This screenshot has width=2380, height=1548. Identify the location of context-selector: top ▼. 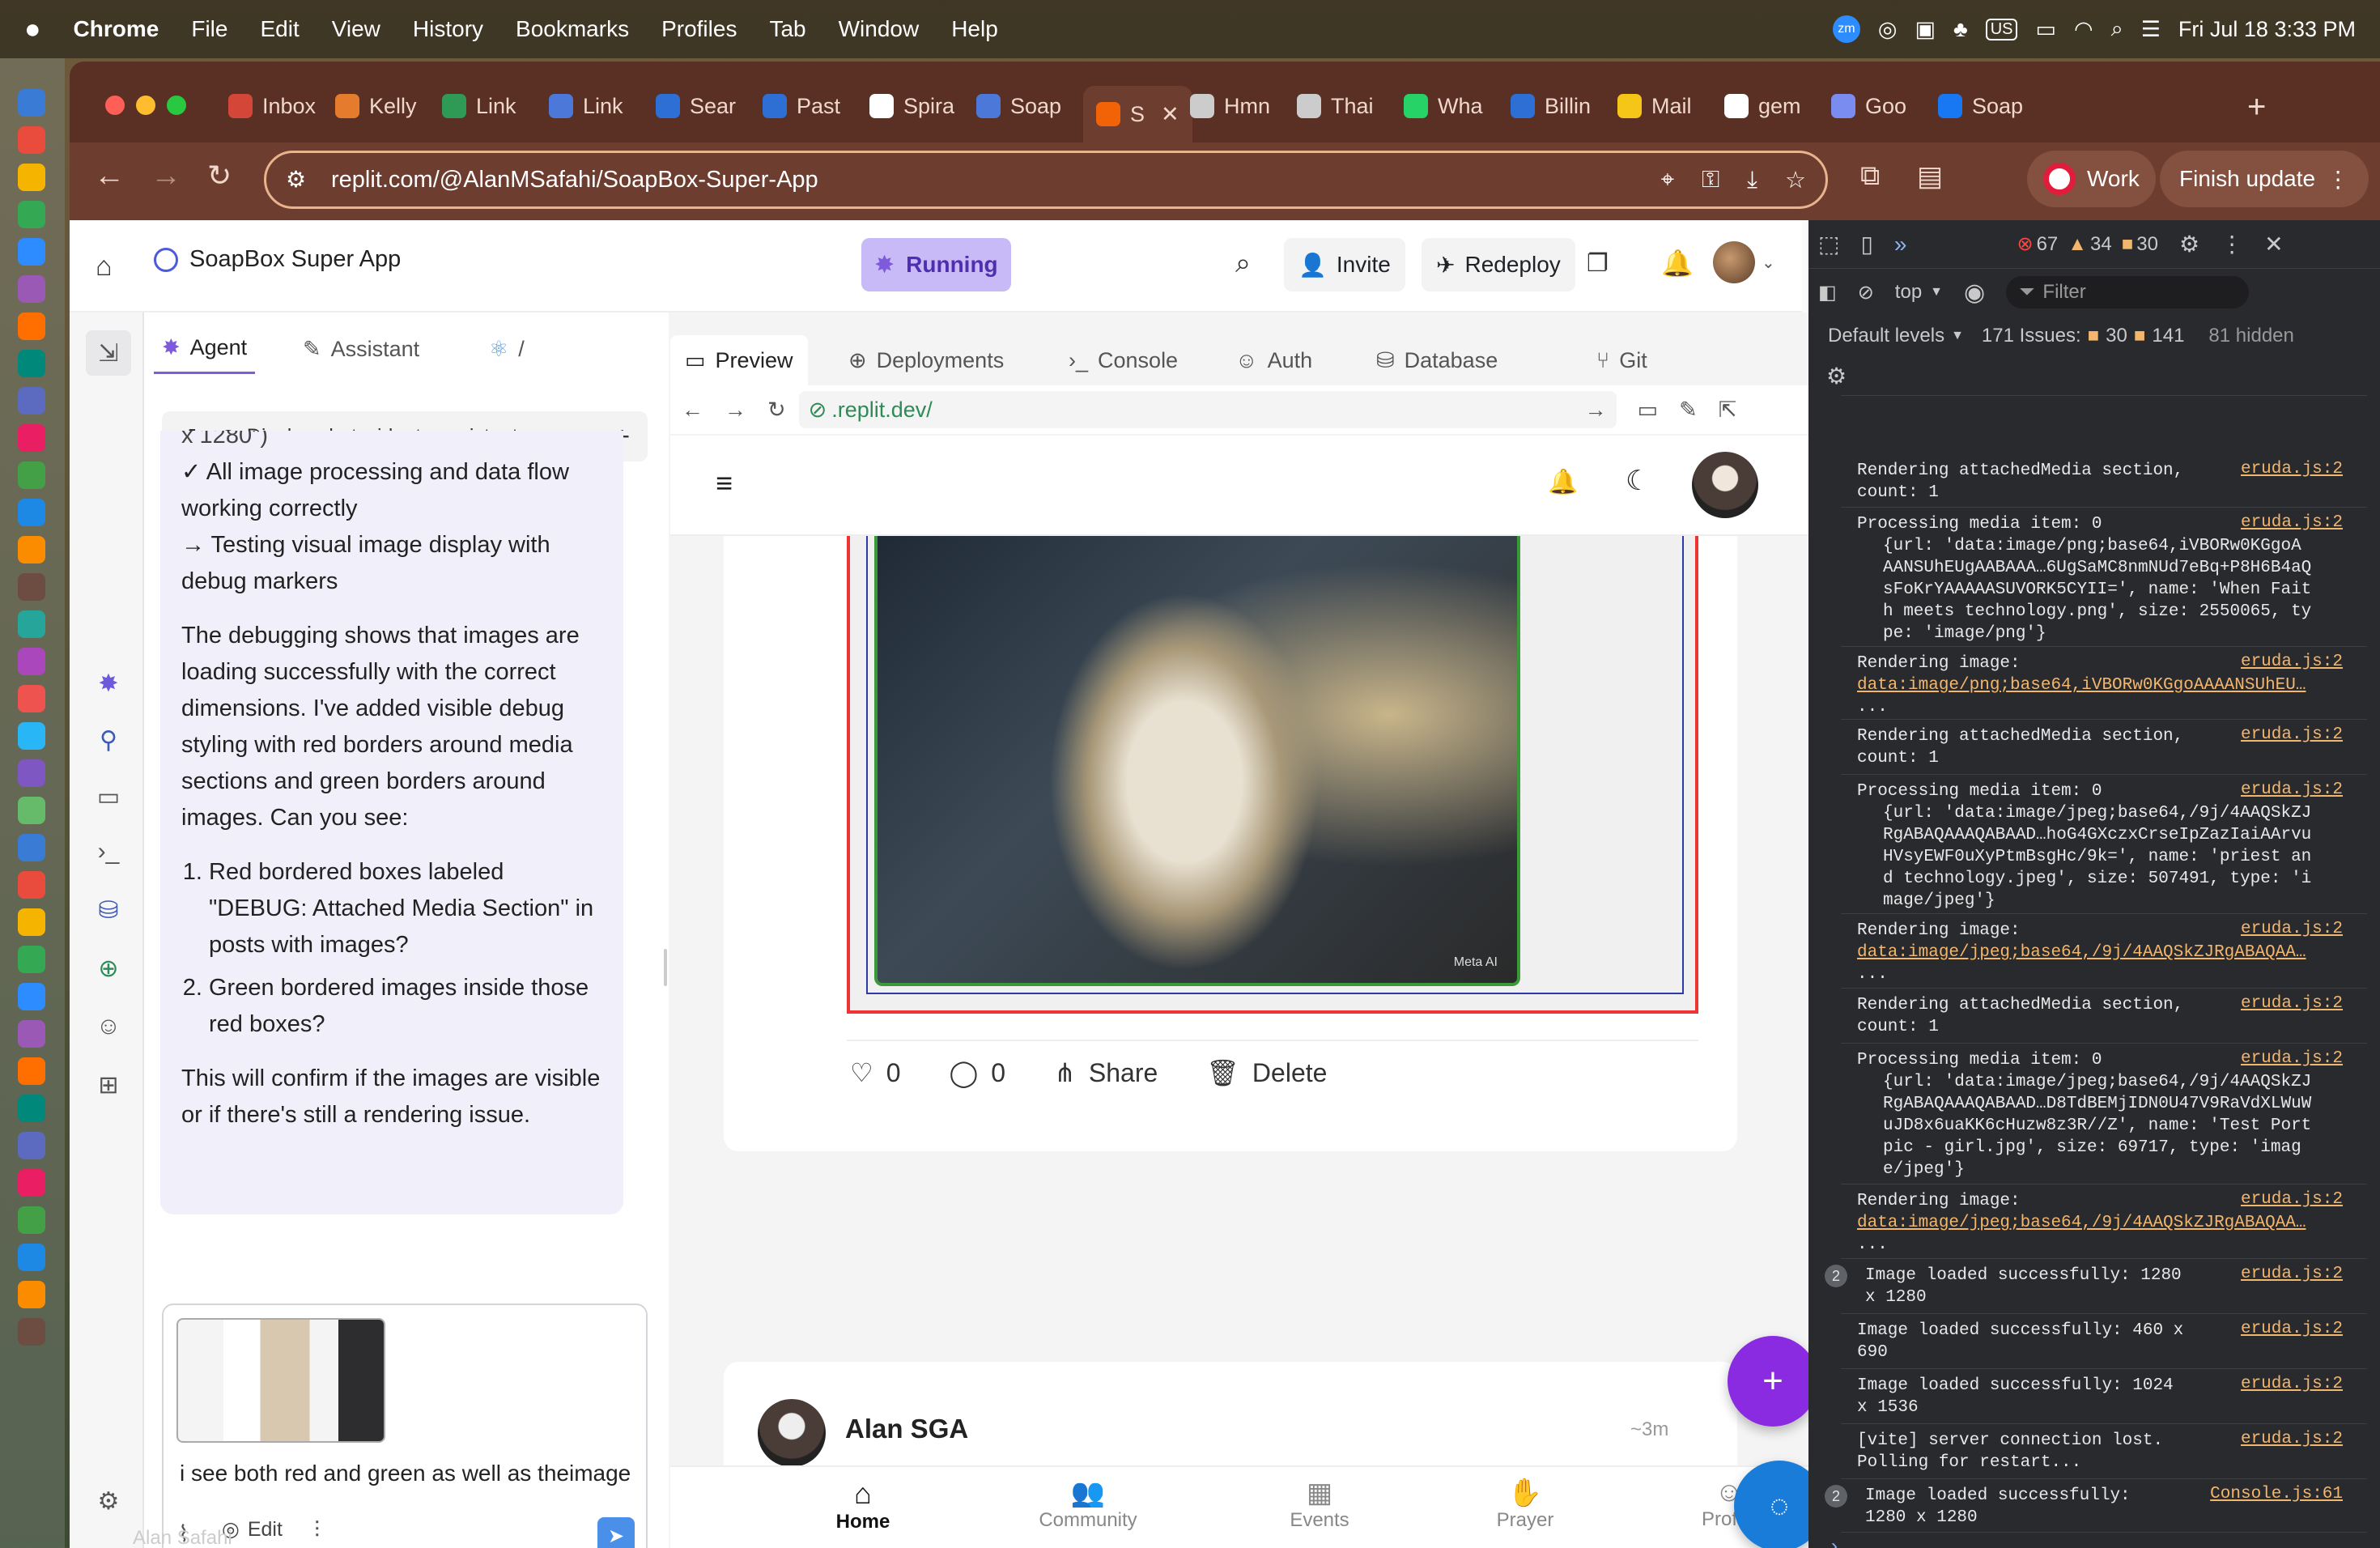
(1919, 292).